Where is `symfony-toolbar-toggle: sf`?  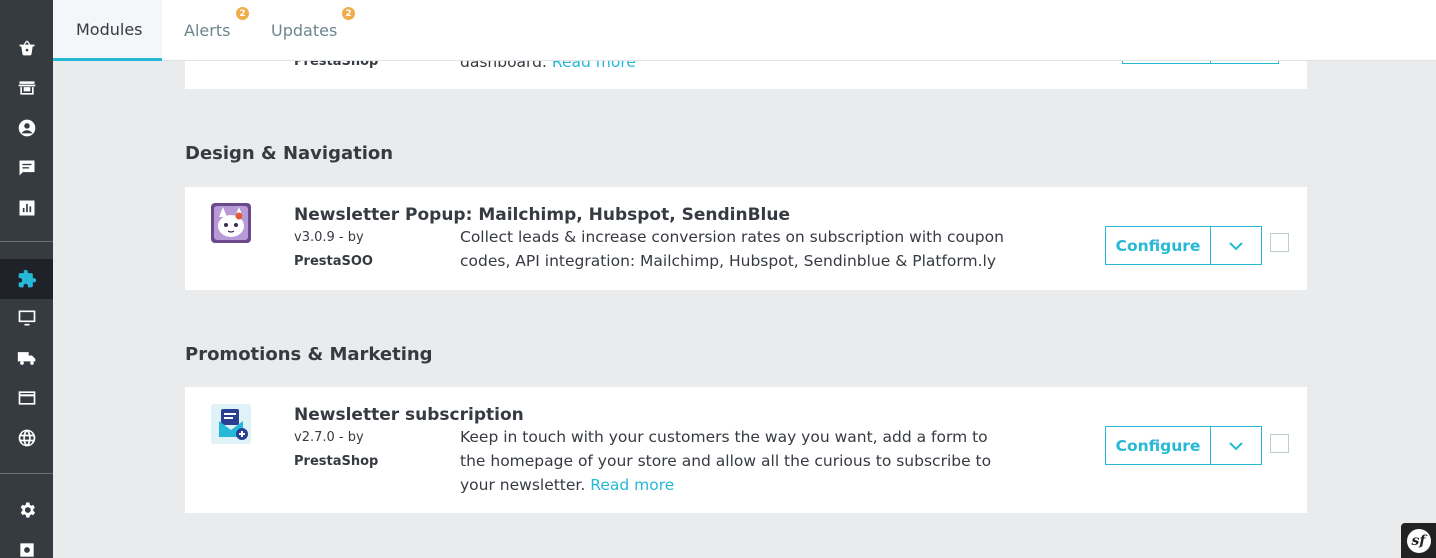
symfony-toolbar-toggle: sf is located at coordinates (1418, 540).